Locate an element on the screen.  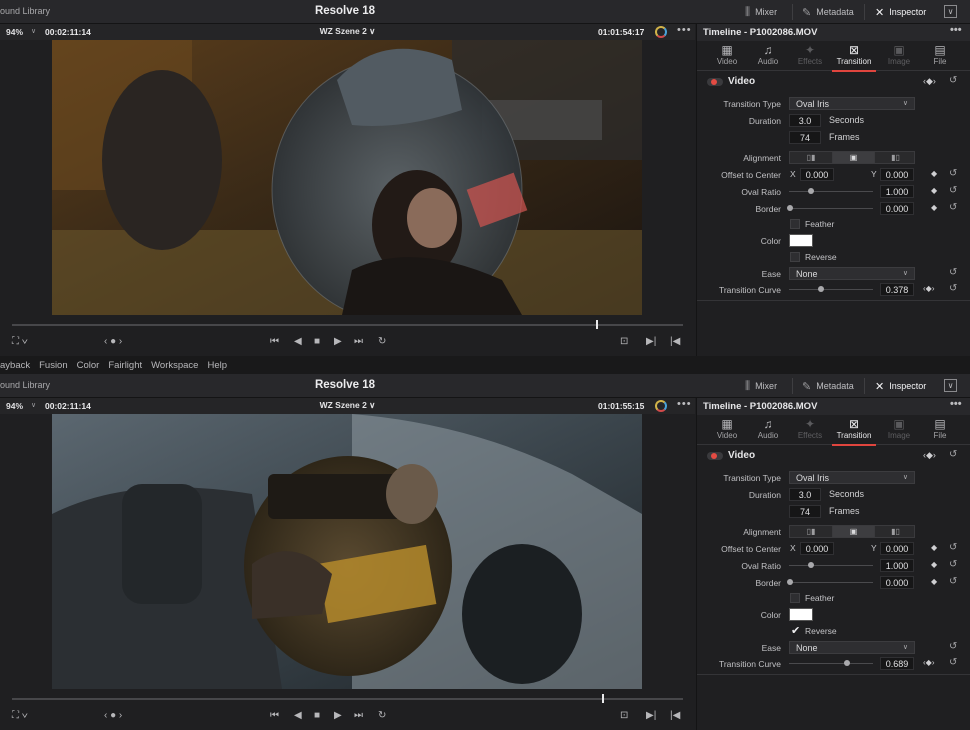
menu-item-workspace: Workspace is located at coordinates (174, 365).